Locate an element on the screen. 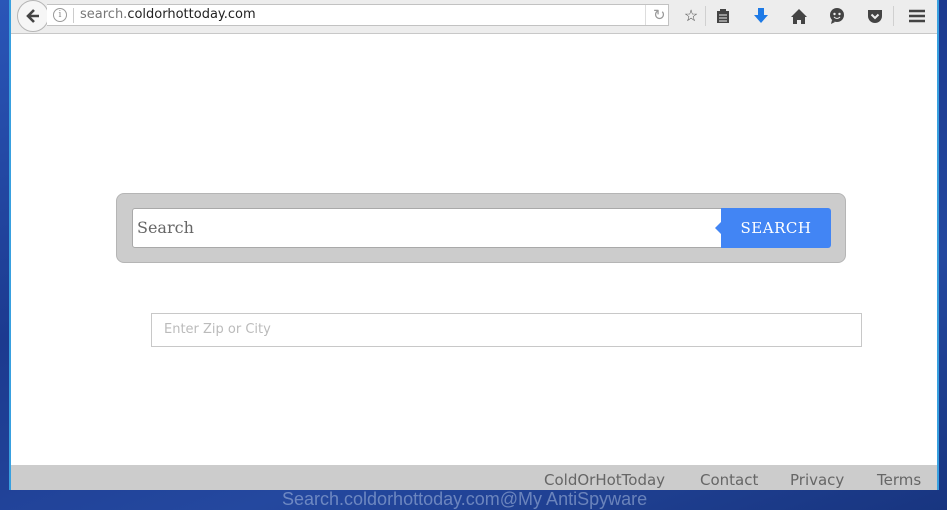  footer-link-terms: Terms is located at coordinates (899, 480).